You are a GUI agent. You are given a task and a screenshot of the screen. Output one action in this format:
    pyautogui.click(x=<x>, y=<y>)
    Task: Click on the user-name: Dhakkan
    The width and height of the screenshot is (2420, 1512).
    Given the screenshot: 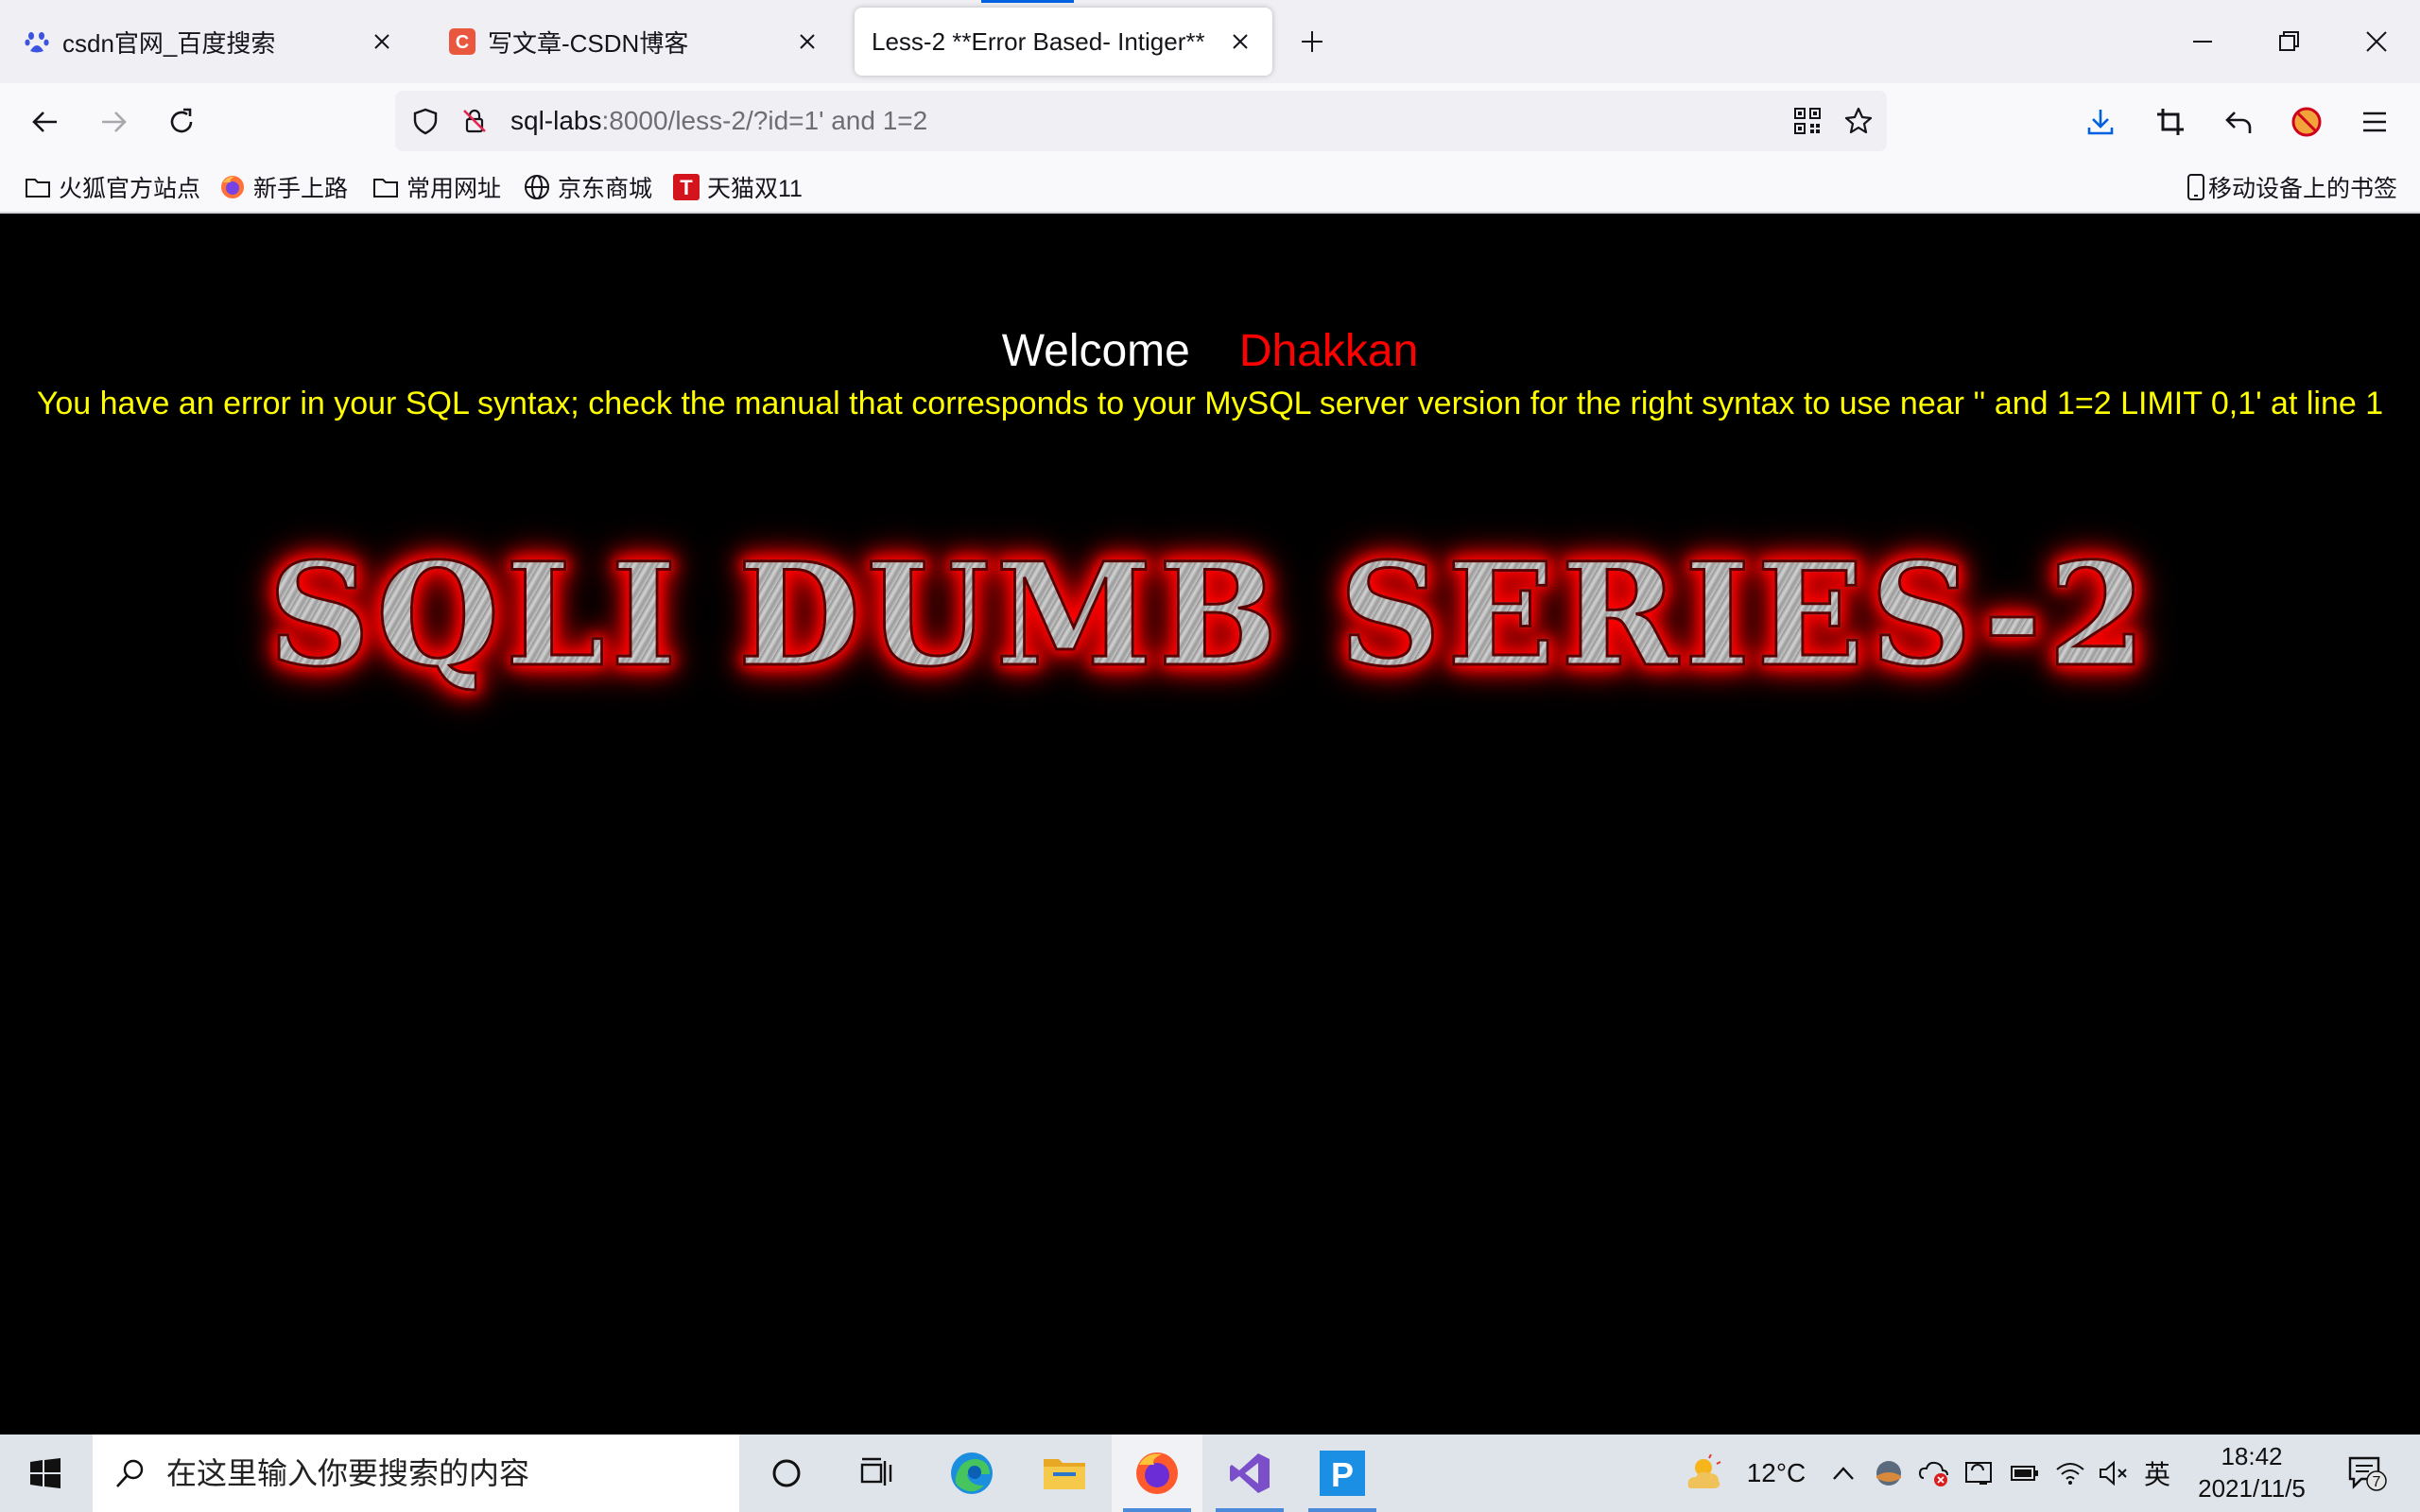 What is the action you would take?
    pyautogui.click(x=1328, y=351)
    